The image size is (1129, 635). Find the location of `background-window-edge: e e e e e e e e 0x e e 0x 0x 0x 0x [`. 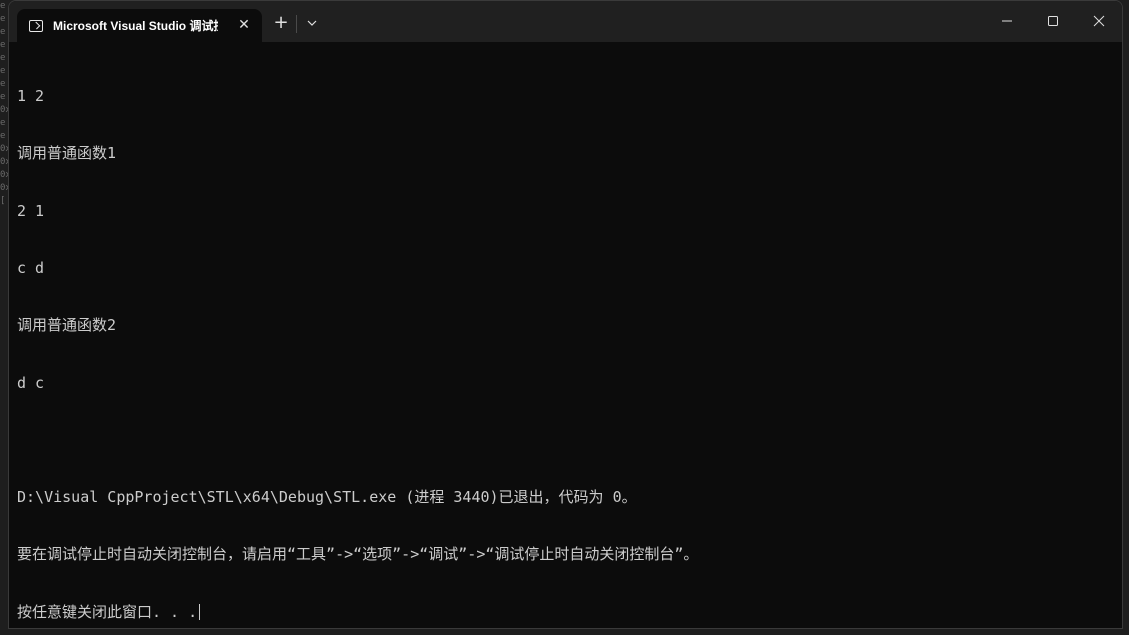

background-window-edge: e e e e e e e e 0x e e 0x 0x 0x 0x [ is located at coordinates (4, 317).